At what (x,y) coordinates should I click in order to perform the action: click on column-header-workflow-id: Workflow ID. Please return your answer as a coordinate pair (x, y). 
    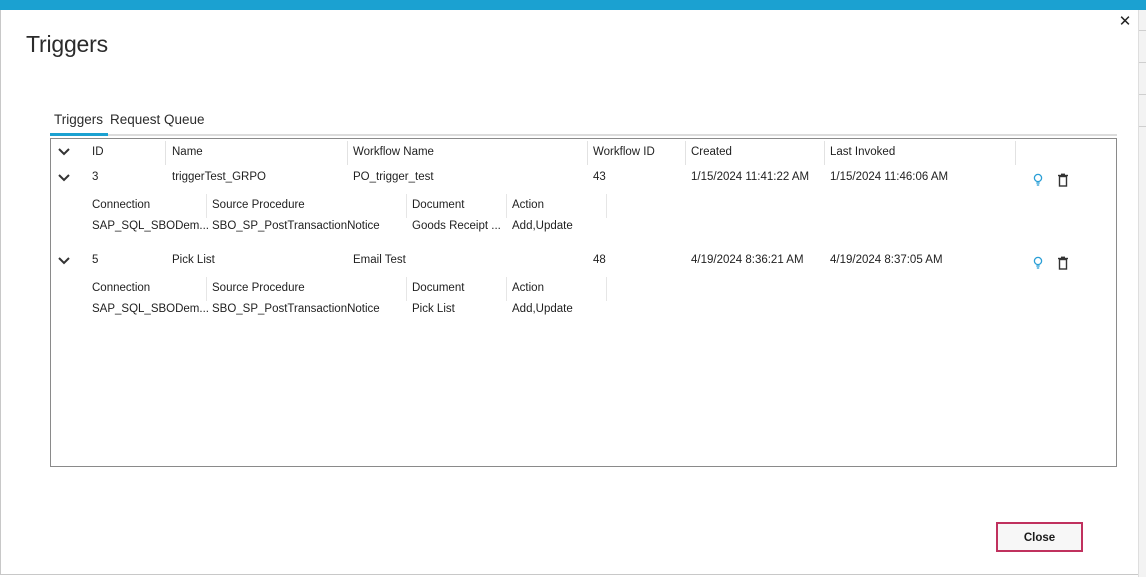
    Looking at the image, I should click on (624, 152).